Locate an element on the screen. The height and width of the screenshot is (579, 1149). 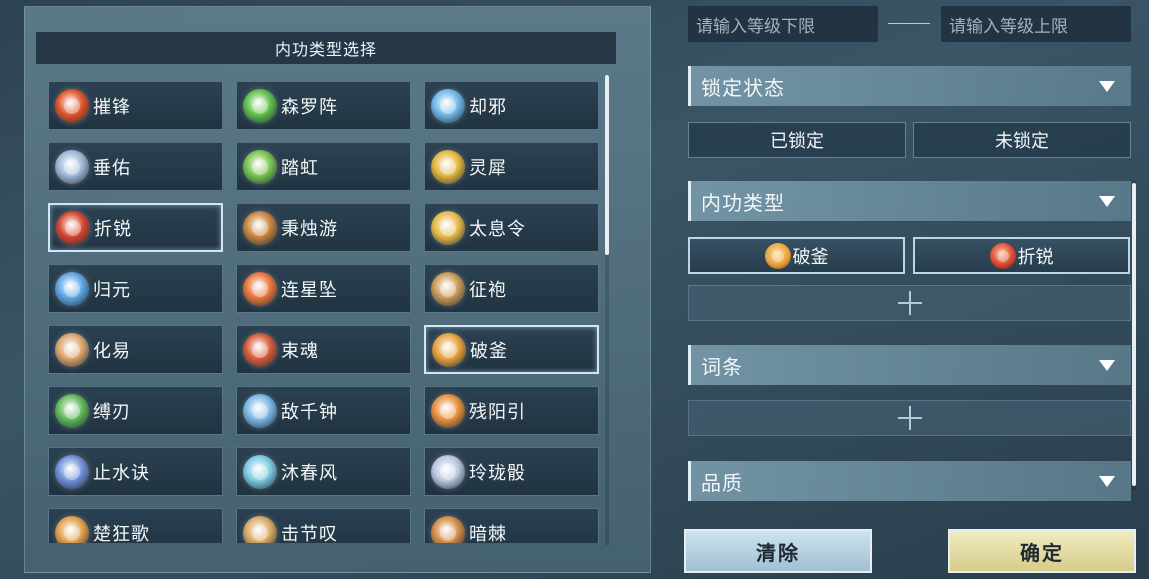
type-cell-label: 摧锋 is located at coordinates (112, 107).